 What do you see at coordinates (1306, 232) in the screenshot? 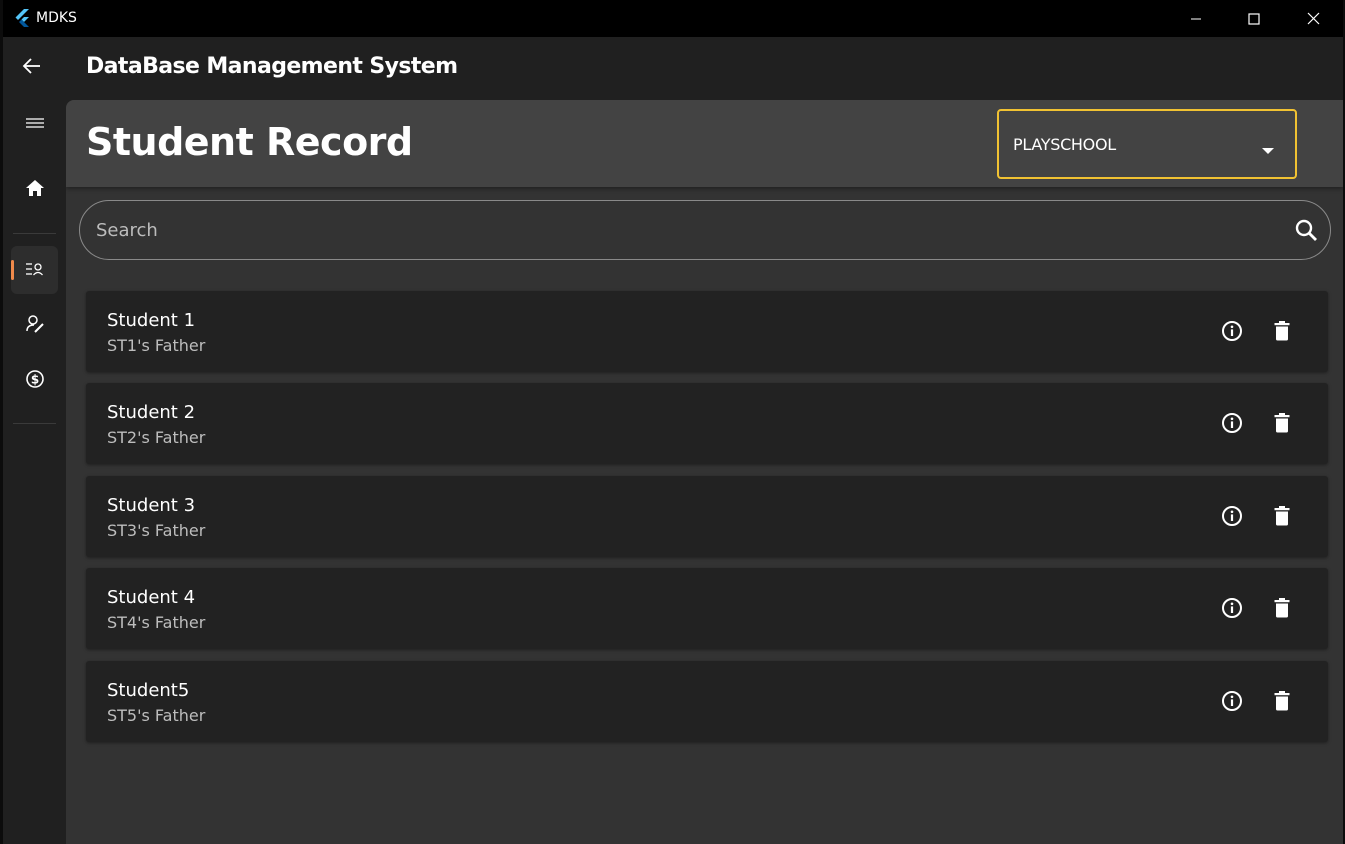
I see `search-icon` at bounding box center [1306, 232].